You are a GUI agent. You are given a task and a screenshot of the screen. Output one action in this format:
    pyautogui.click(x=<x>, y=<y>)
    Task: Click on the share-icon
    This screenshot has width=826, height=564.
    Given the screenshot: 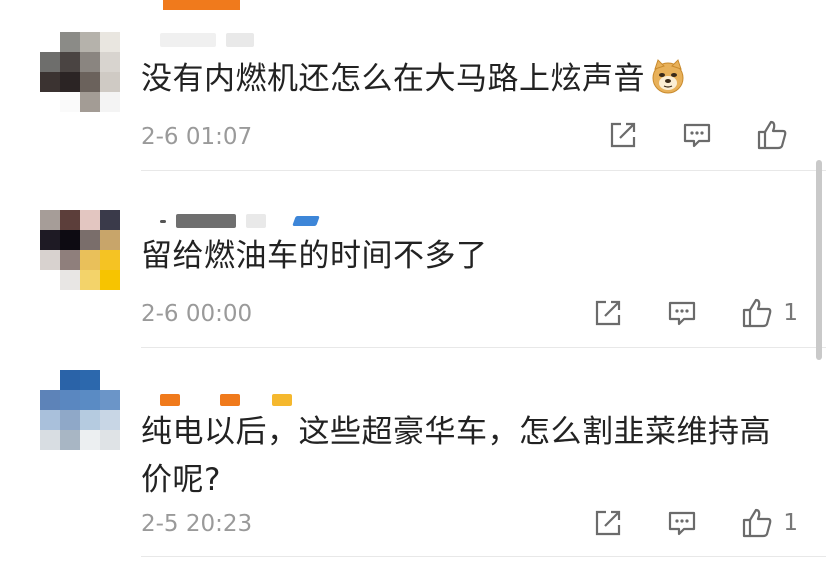 What is the action you would take?
    pyautogui.click(x=608, y=523)
    